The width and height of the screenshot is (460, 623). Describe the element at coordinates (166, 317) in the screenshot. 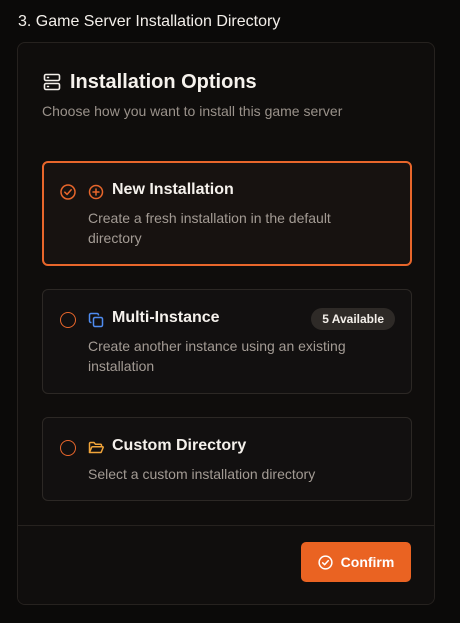

I see `option-title: Multi-Instance` at that location.